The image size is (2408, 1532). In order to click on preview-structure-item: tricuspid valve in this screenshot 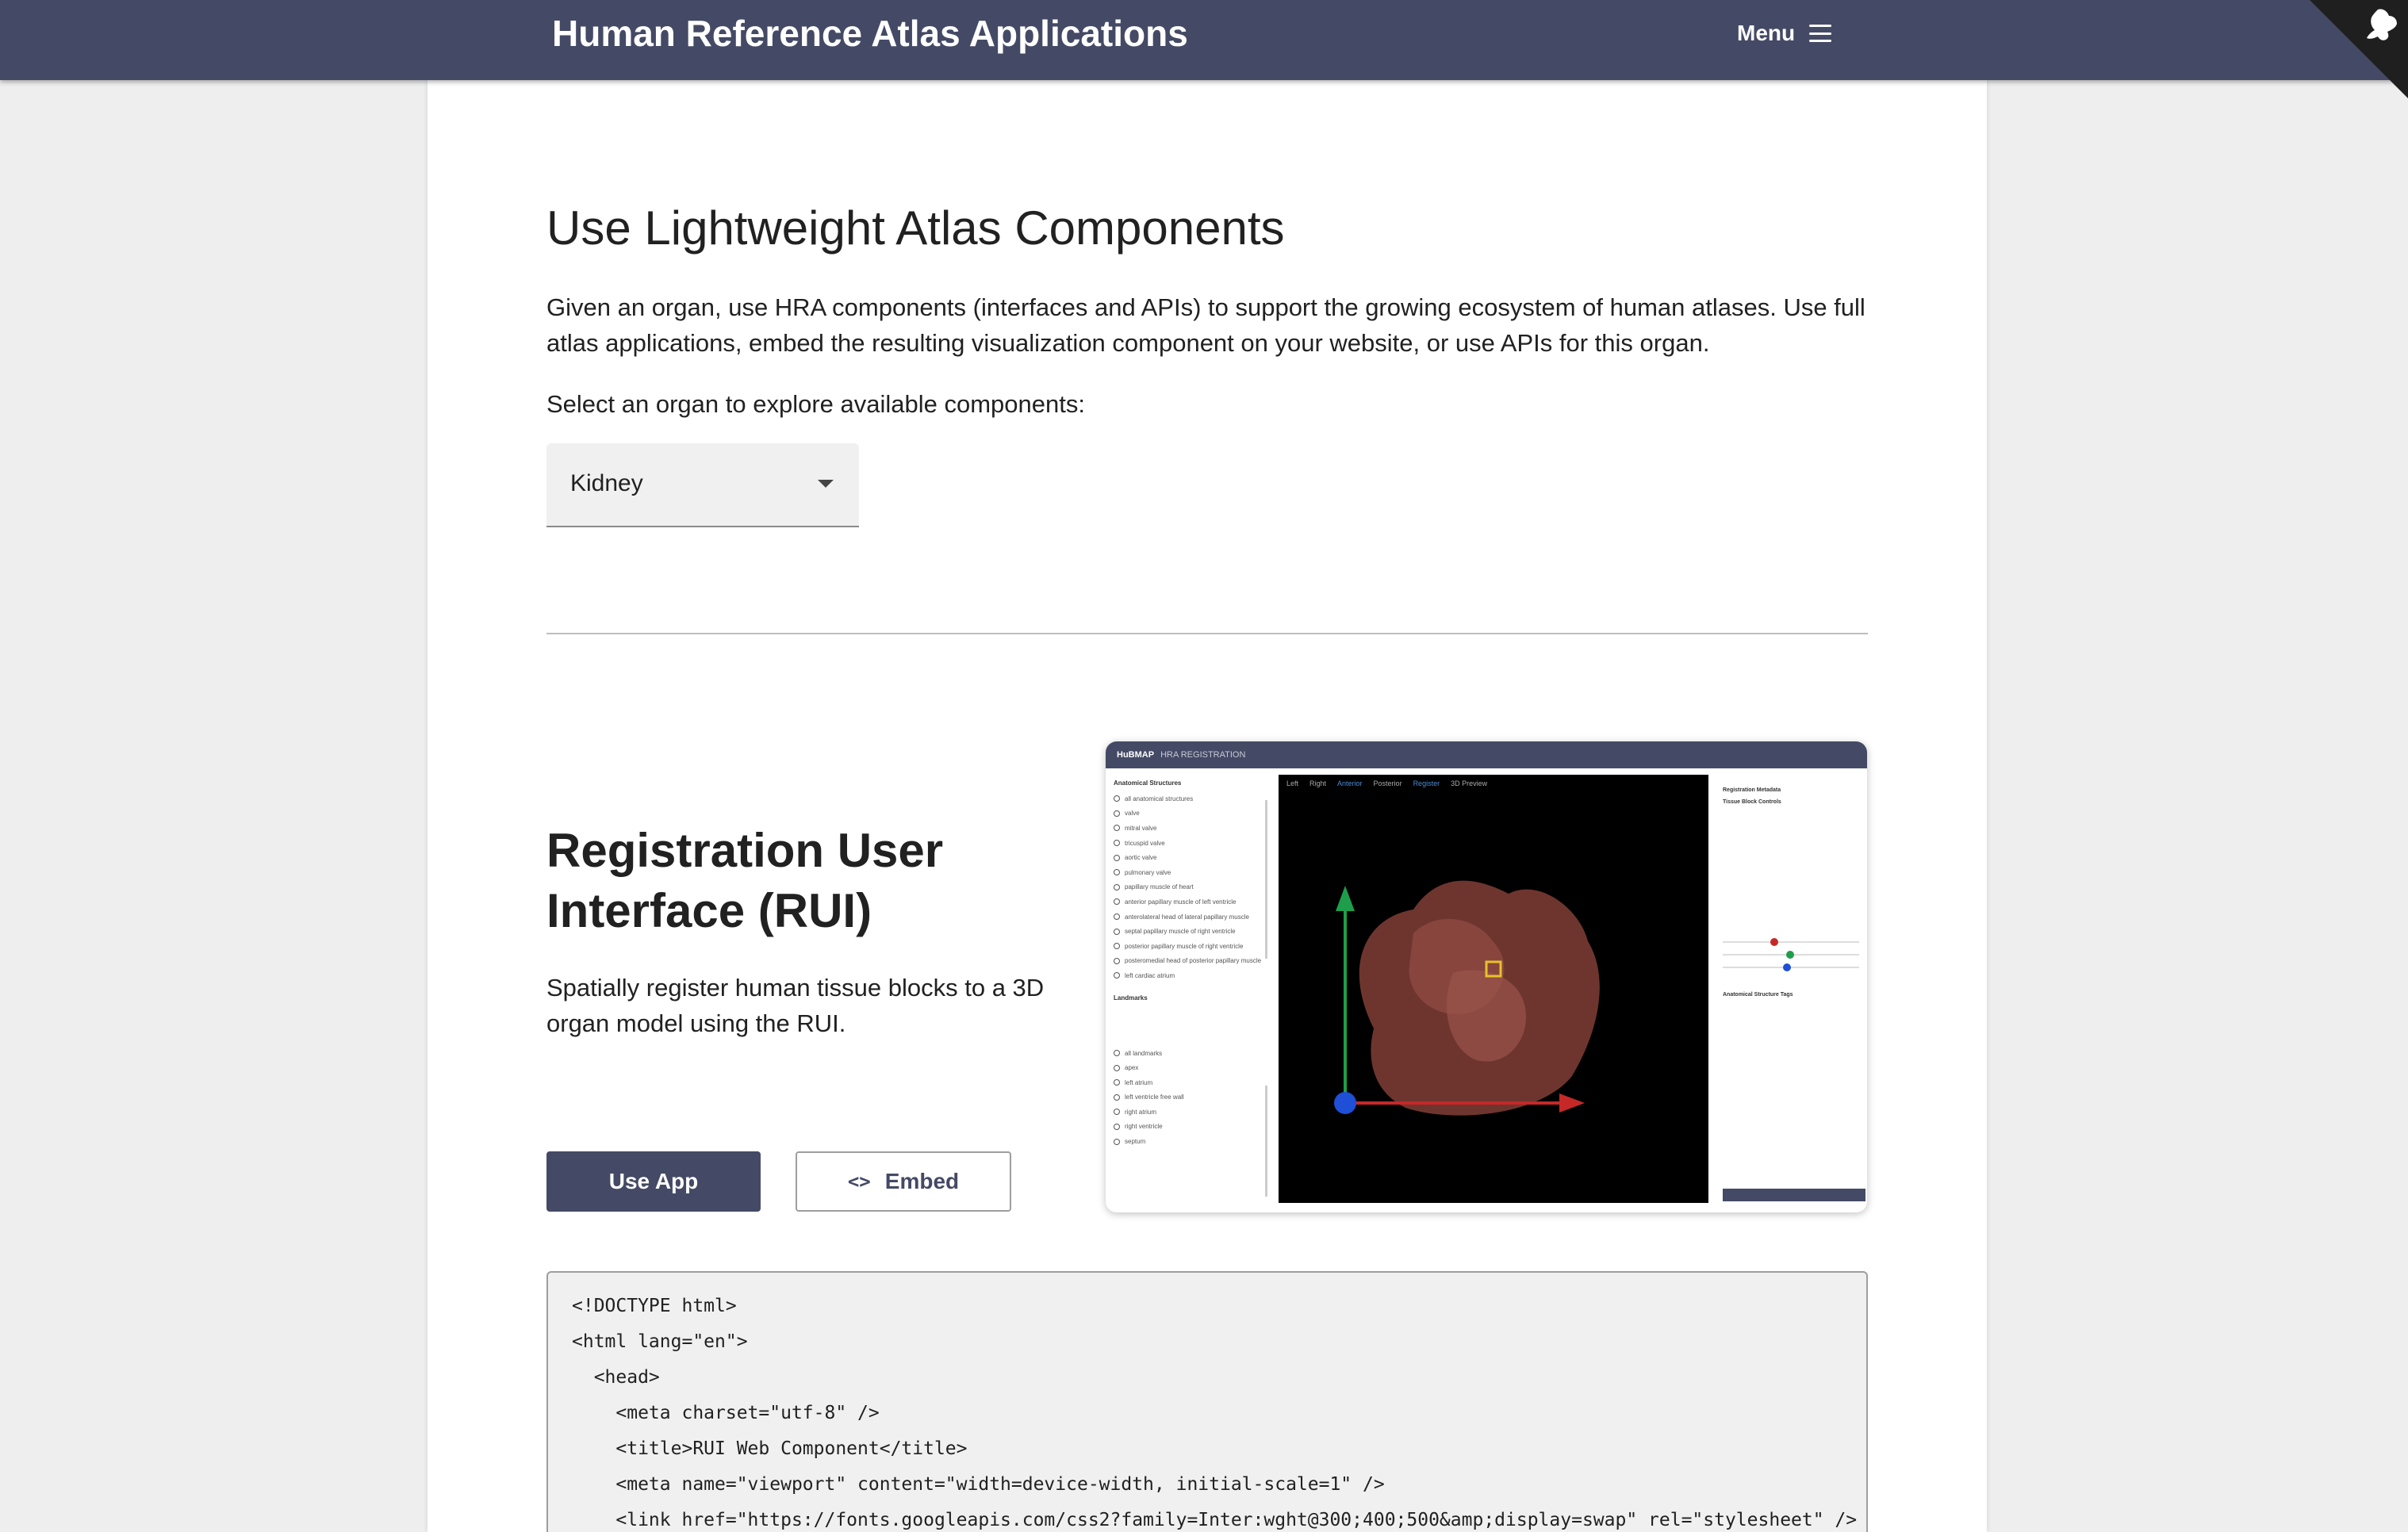, I will do `click(1189, 844)`.